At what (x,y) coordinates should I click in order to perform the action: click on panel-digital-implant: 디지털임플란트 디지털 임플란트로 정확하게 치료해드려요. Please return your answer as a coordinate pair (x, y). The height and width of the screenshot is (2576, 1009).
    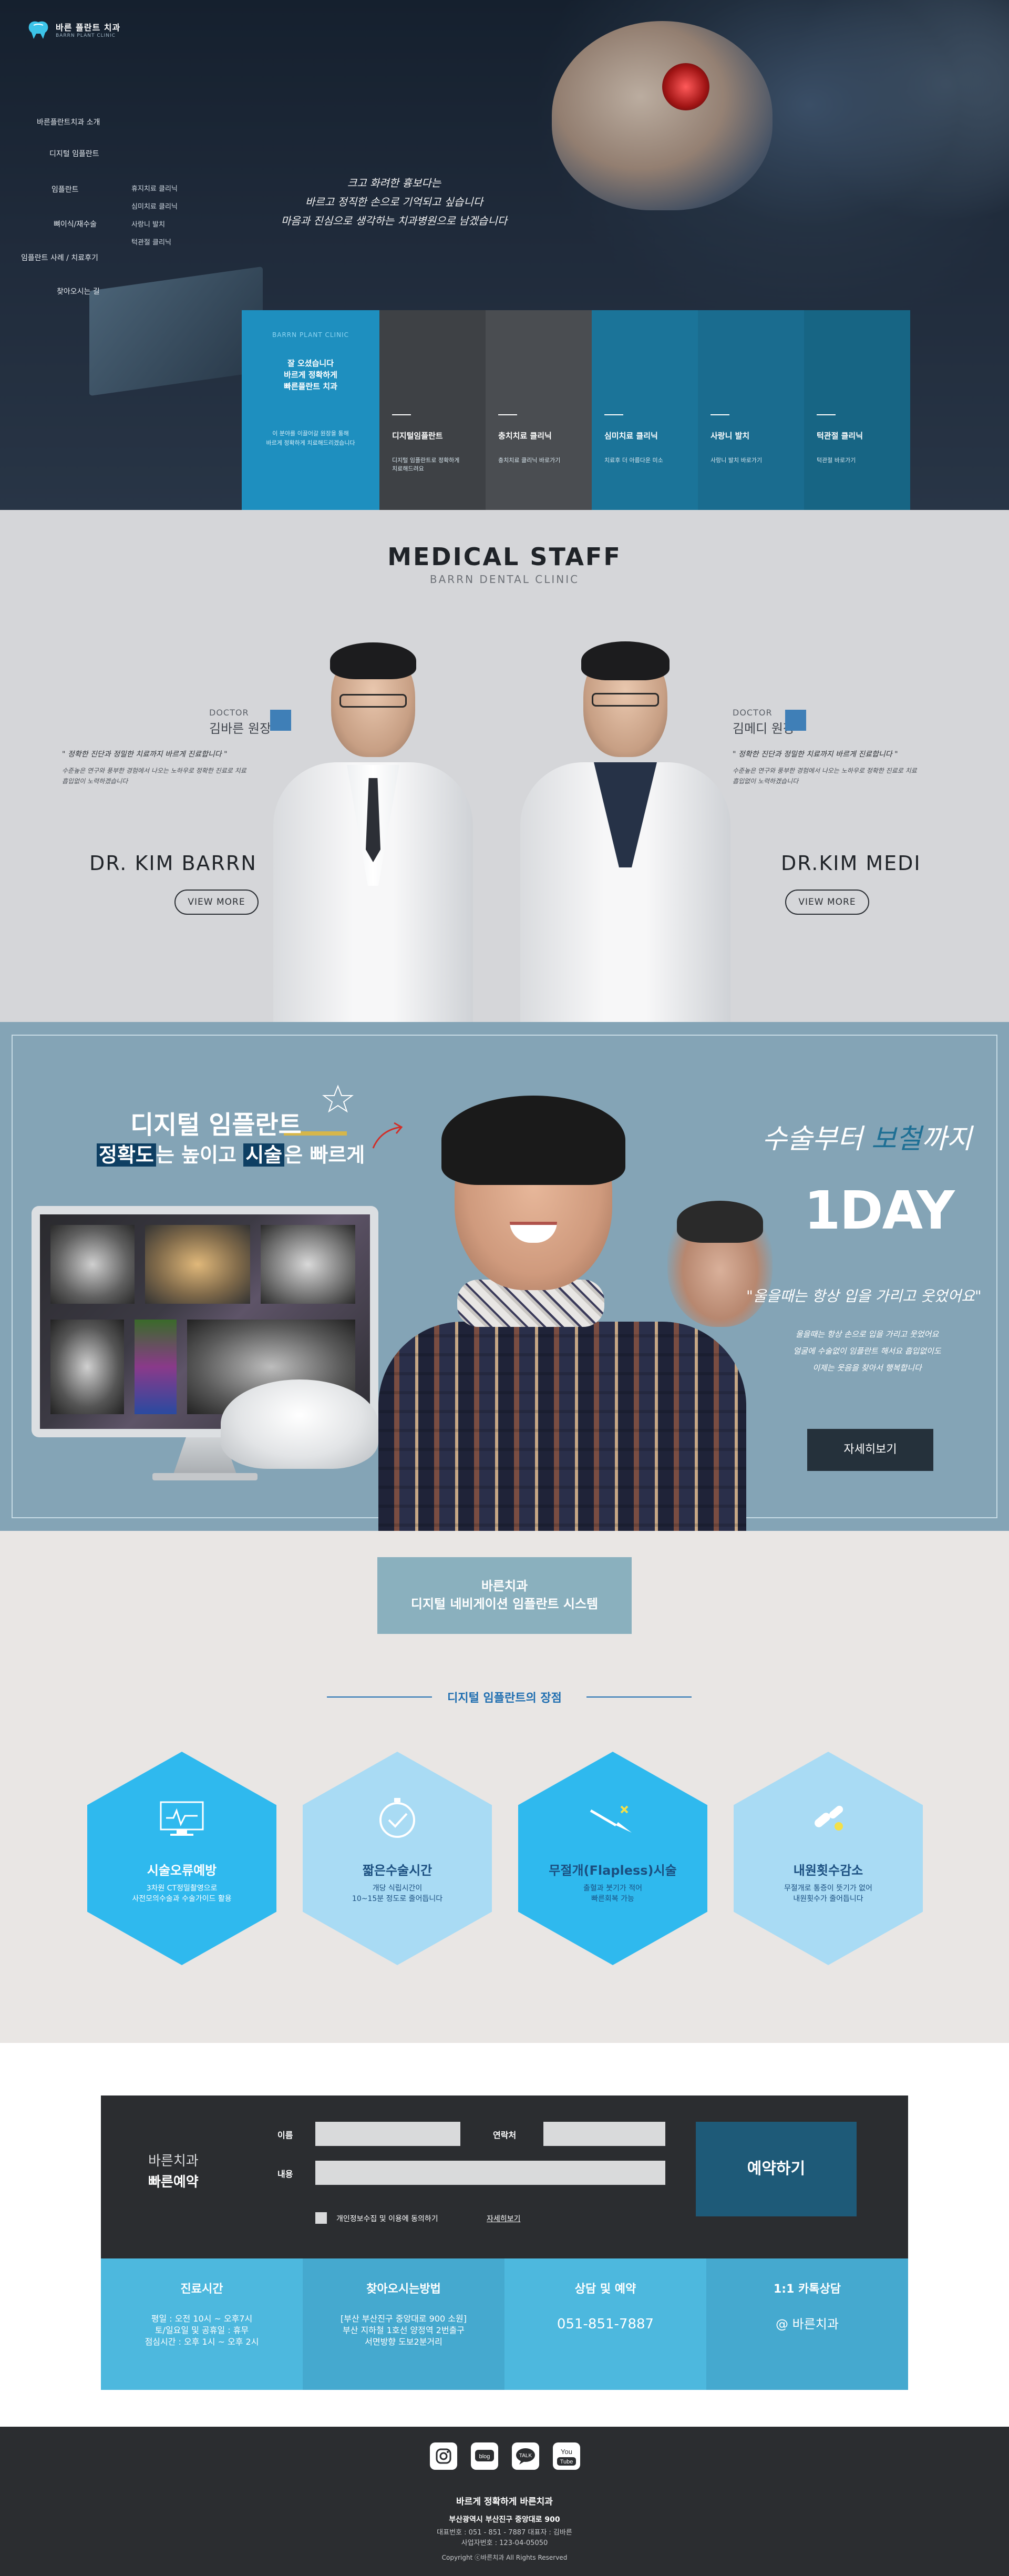
    Looking at the image, I should click on (432, 410).